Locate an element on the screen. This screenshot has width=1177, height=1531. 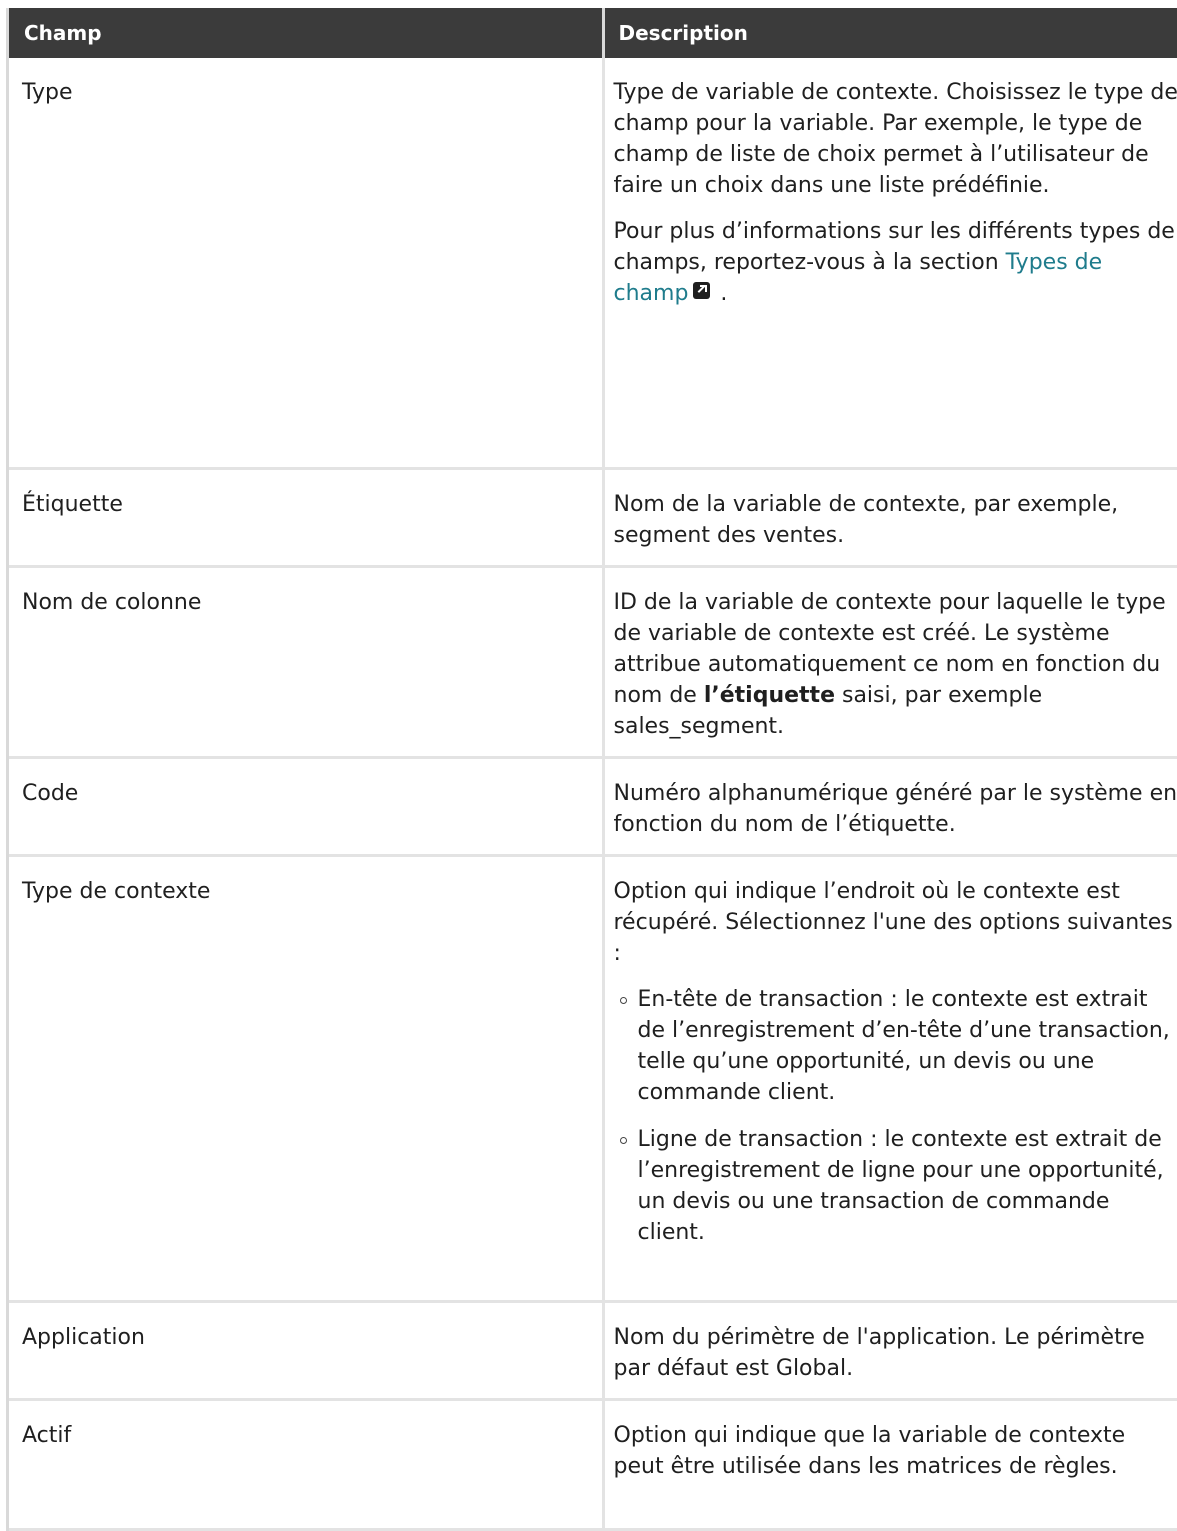
field-name: Code is located at coordinates (306, 806).